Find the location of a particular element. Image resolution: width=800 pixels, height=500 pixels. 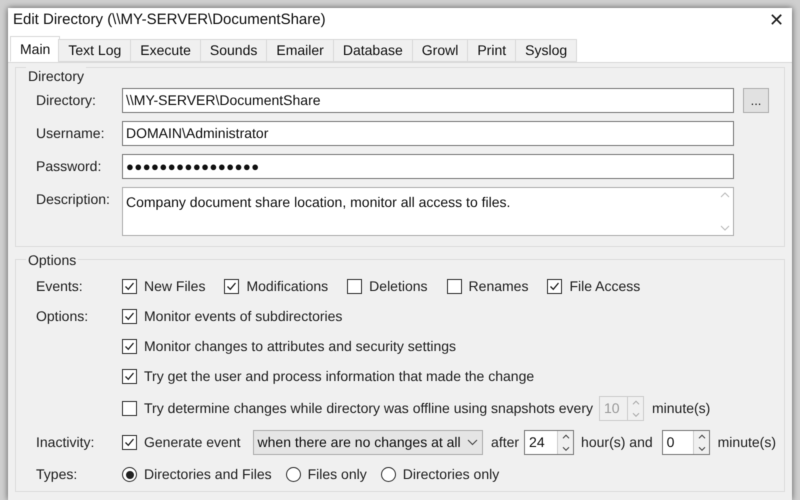

event-dropdown: when there are no changes at all is located at coordinates (368, 442).